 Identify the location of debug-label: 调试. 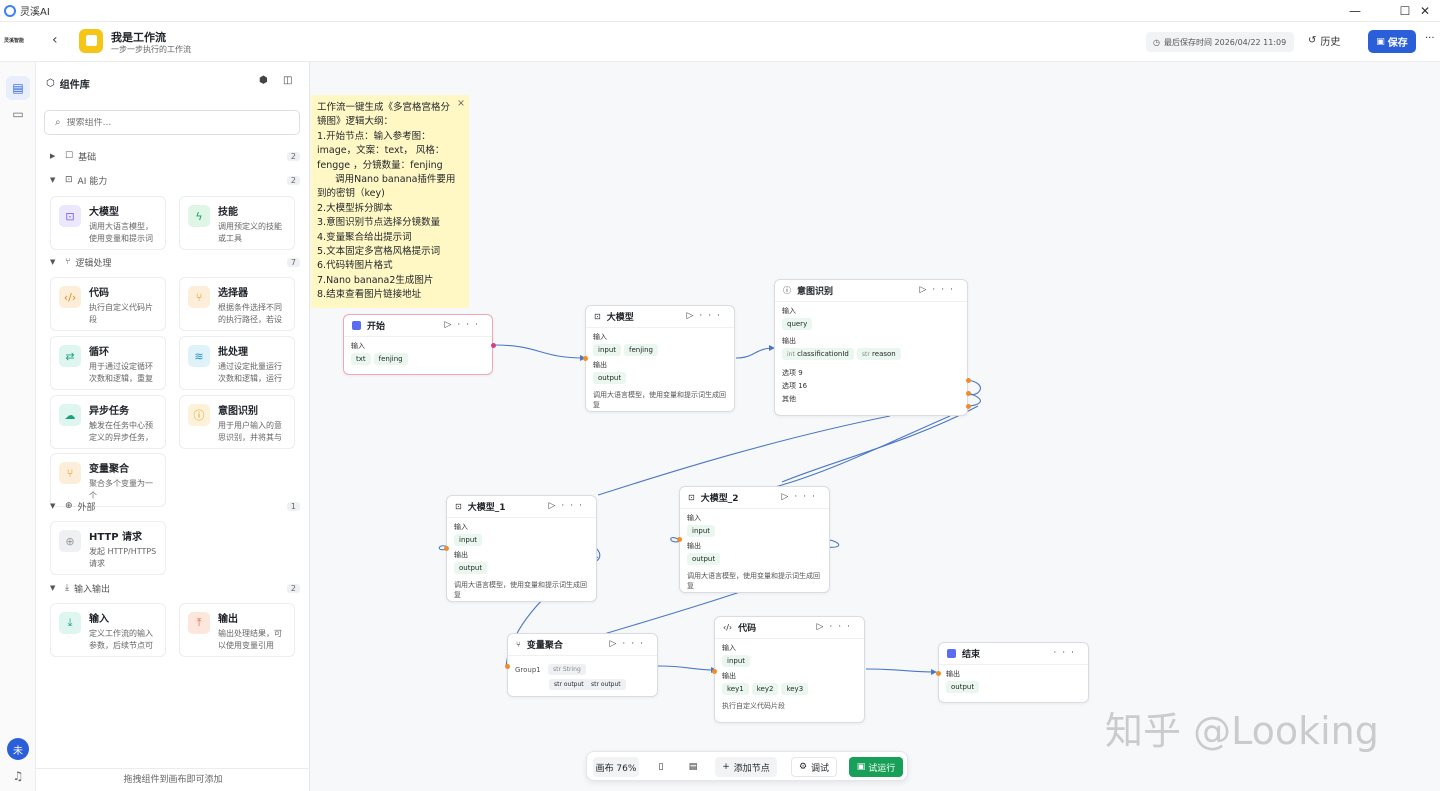
(820, 768).